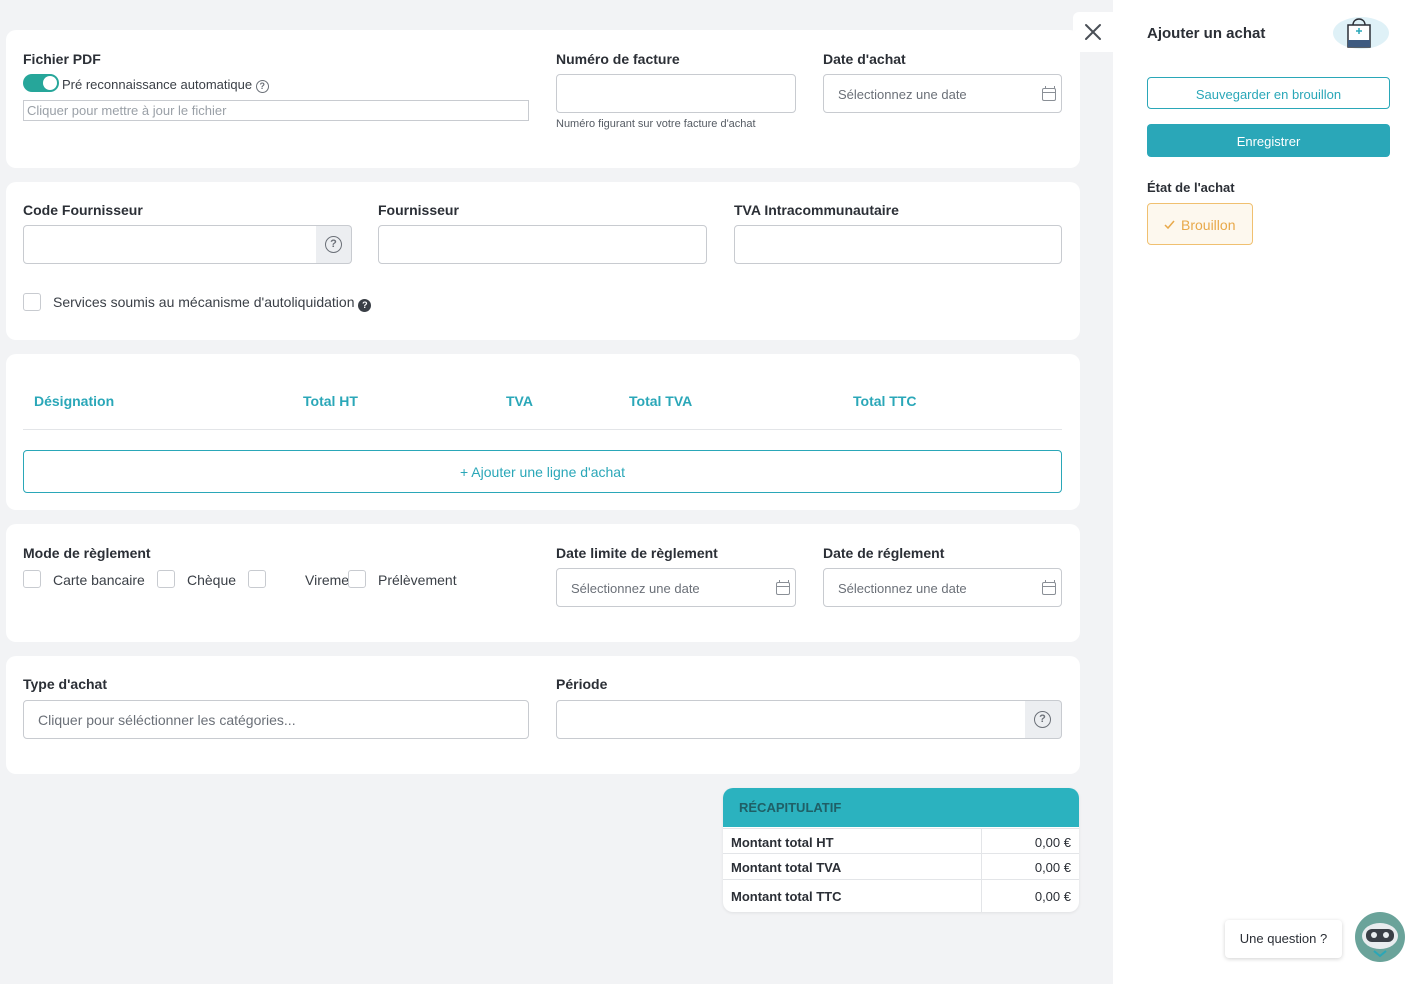 This screenshot has width=1423, height=984. Describe the element at coordinates (542, 244) in the screenshot. I see `supplier-name-input` at that location.